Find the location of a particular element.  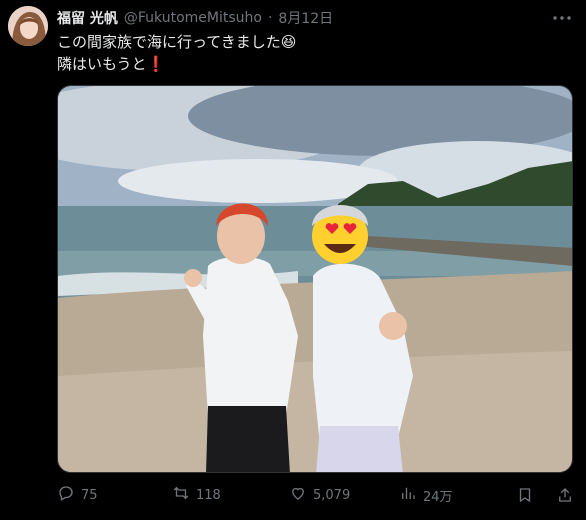

reply-icon is located at coordinates (66, 495).